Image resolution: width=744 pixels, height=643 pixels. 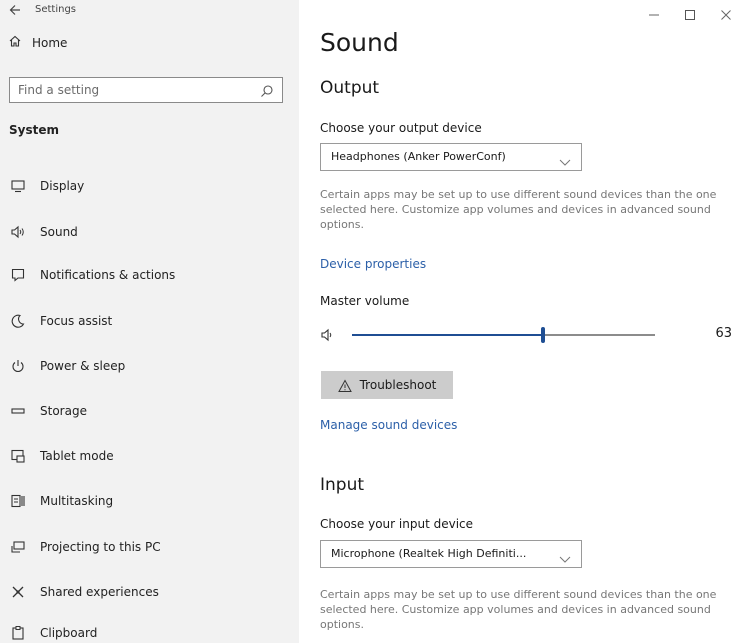 I want to click on volume-value: 63, so click(x=723, y=333).